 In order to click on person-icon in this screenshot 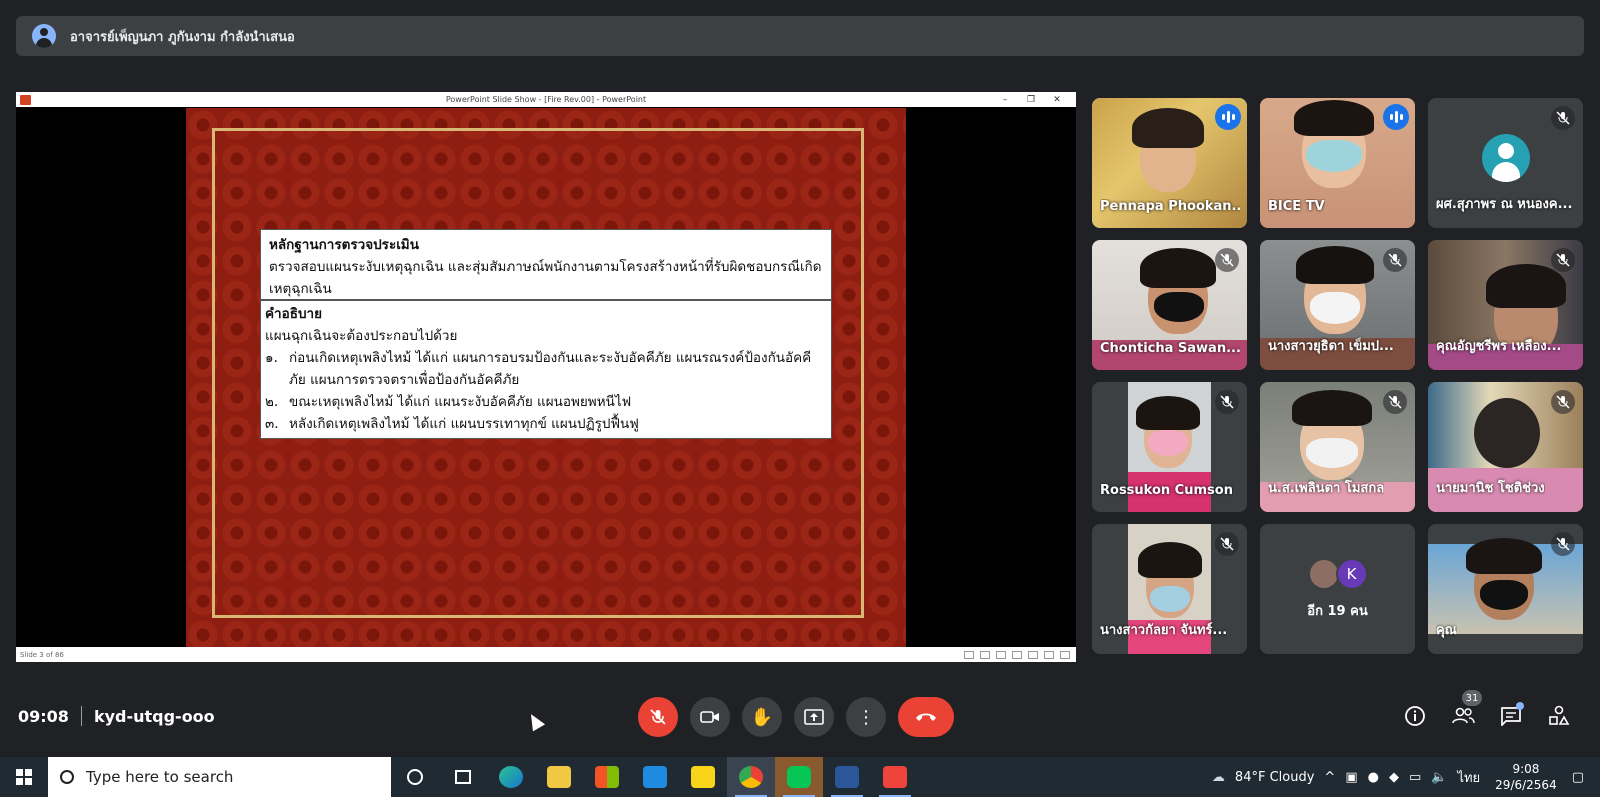, I will do `click(44, 36)`.